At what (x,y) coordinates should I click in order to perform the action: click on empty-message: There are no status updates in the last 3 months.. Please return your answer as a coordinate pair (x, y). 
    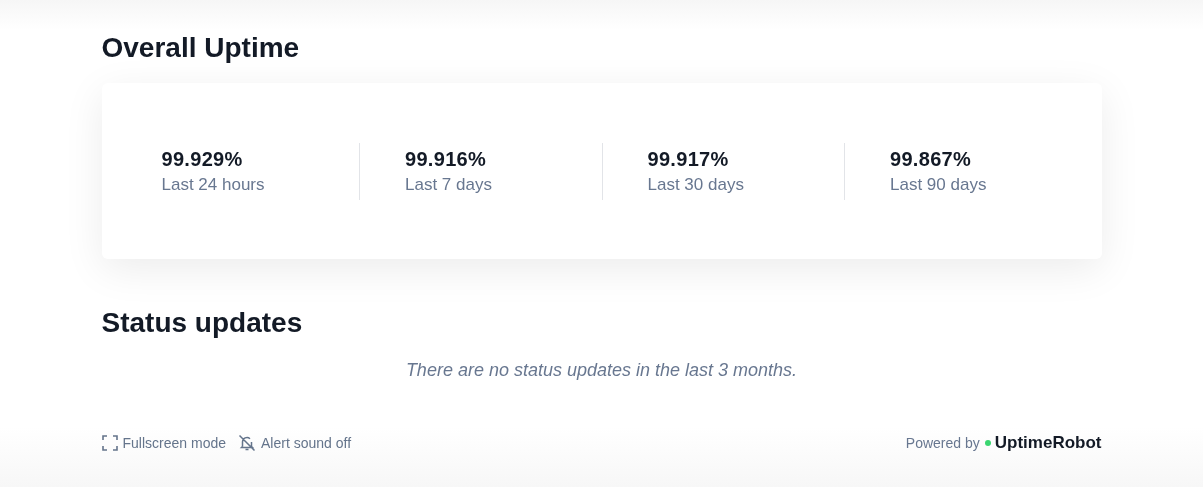
    Looking at the image, I should click on (601, 370).